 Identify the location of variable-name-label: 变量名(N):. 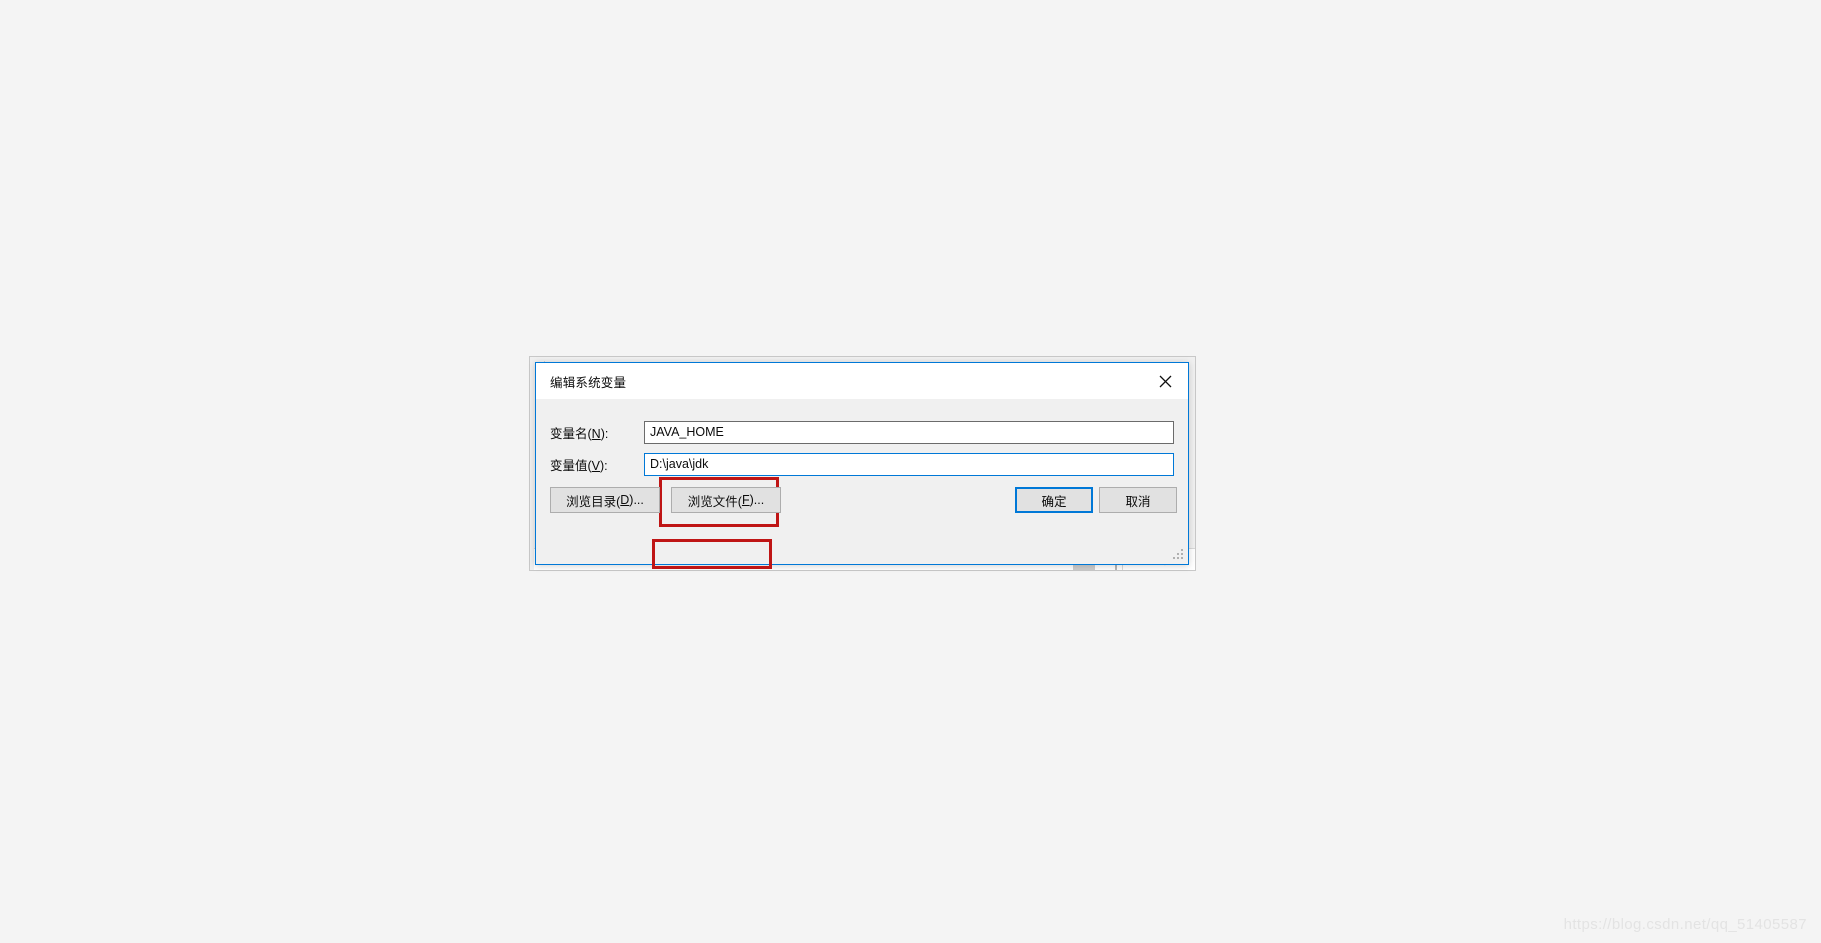
(590, 432).